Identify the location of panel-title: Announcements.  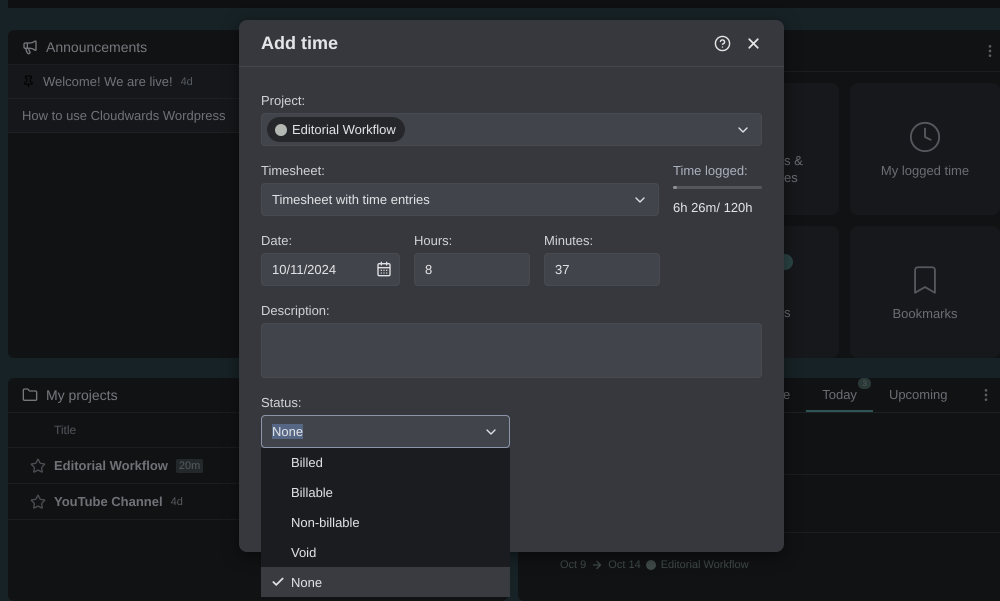
(97, 47).